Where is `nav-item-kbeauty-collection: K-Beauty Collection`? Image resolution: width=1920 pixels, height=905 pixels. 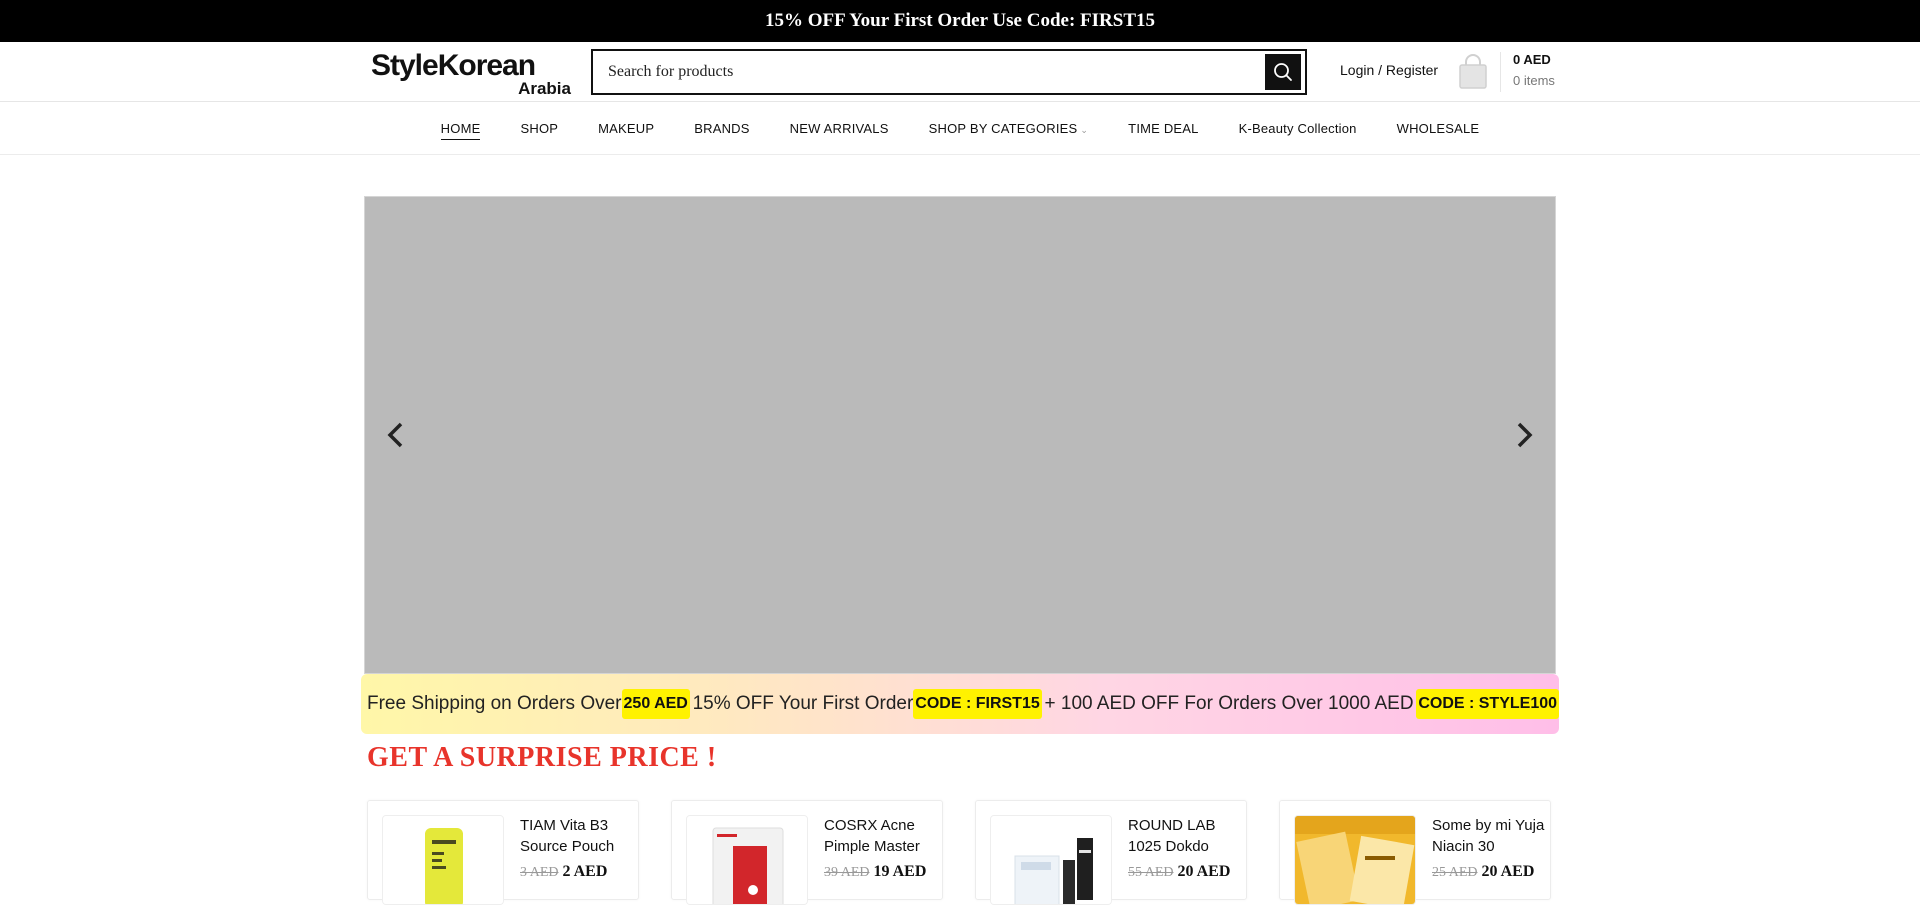
nav-item-kbeauty-collection: K-Beauty Collection is located at coordinates (1298, 128).